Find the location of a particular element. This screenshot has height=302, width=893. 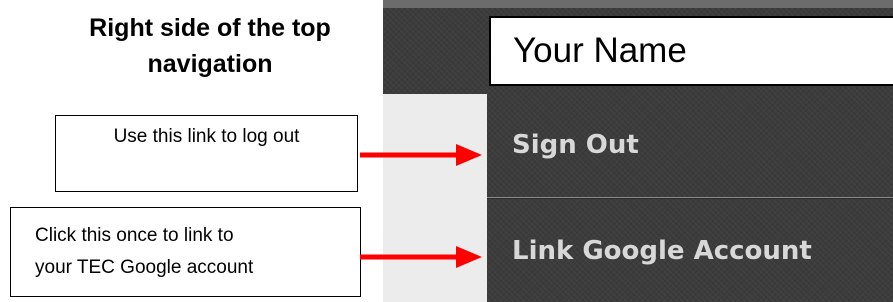

page-heading: Right side of the top navigation is located at coordinates (210, 46).